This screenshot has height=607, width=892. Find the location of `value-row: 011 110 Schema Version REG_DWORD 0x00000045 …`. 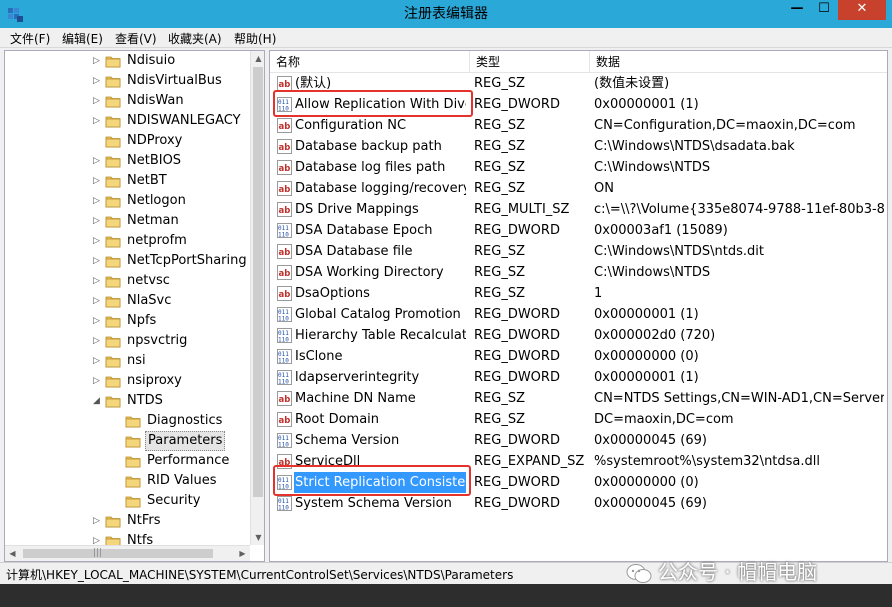

value-row: 011 110 Schema Version REG_DWORD 0x00000045 … is located at coordinates (578, 440).